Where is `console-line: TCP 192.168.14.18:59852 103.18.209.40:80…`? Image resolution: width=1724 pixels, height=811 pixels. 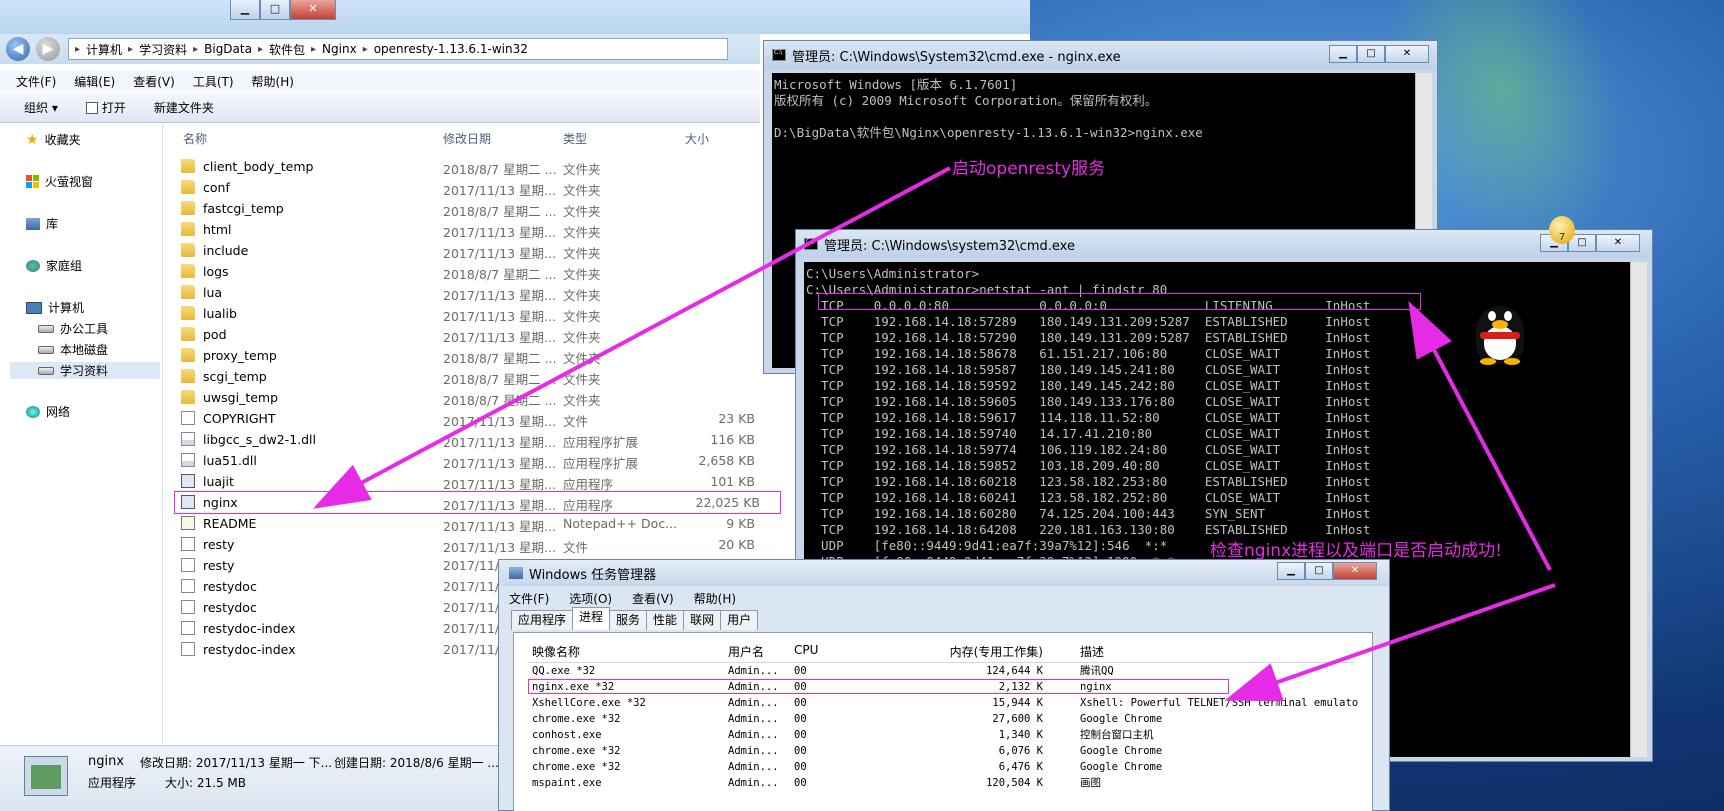 console-line: TCP 192.168.14.18:59852 103.18.209.40:80… is located at coordinates (1088, 465).